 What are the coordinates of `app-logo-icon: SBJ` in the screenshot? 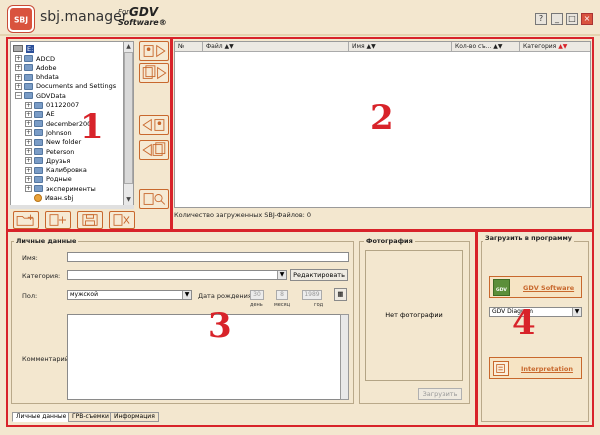 It's located at (21, 19).